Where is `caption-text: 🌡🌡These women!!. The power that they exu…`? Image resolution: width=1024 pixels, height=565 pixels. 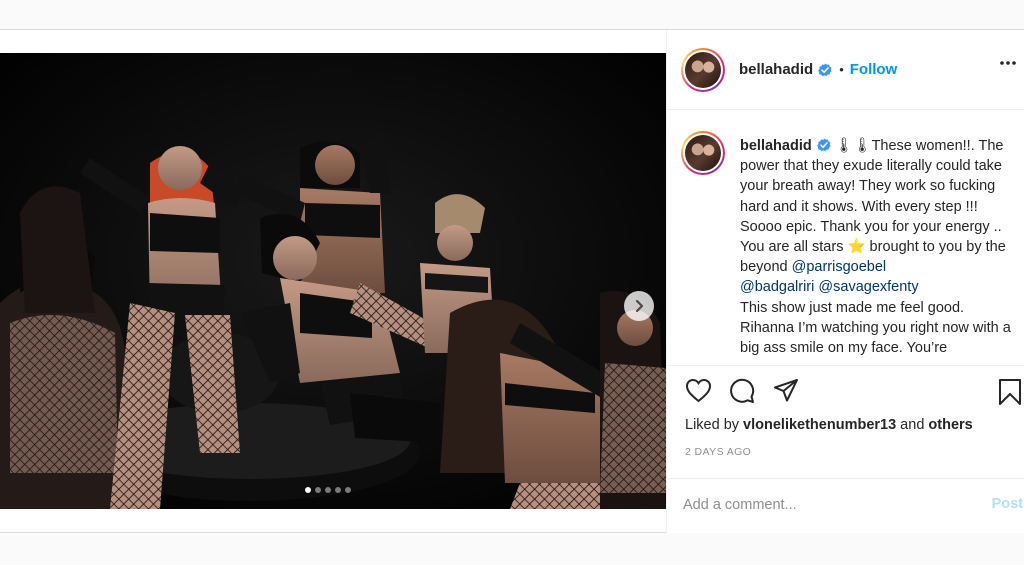 caption-text: 🌡🌡These women!!. The power that they exu… is located at coordinates (872, 197).